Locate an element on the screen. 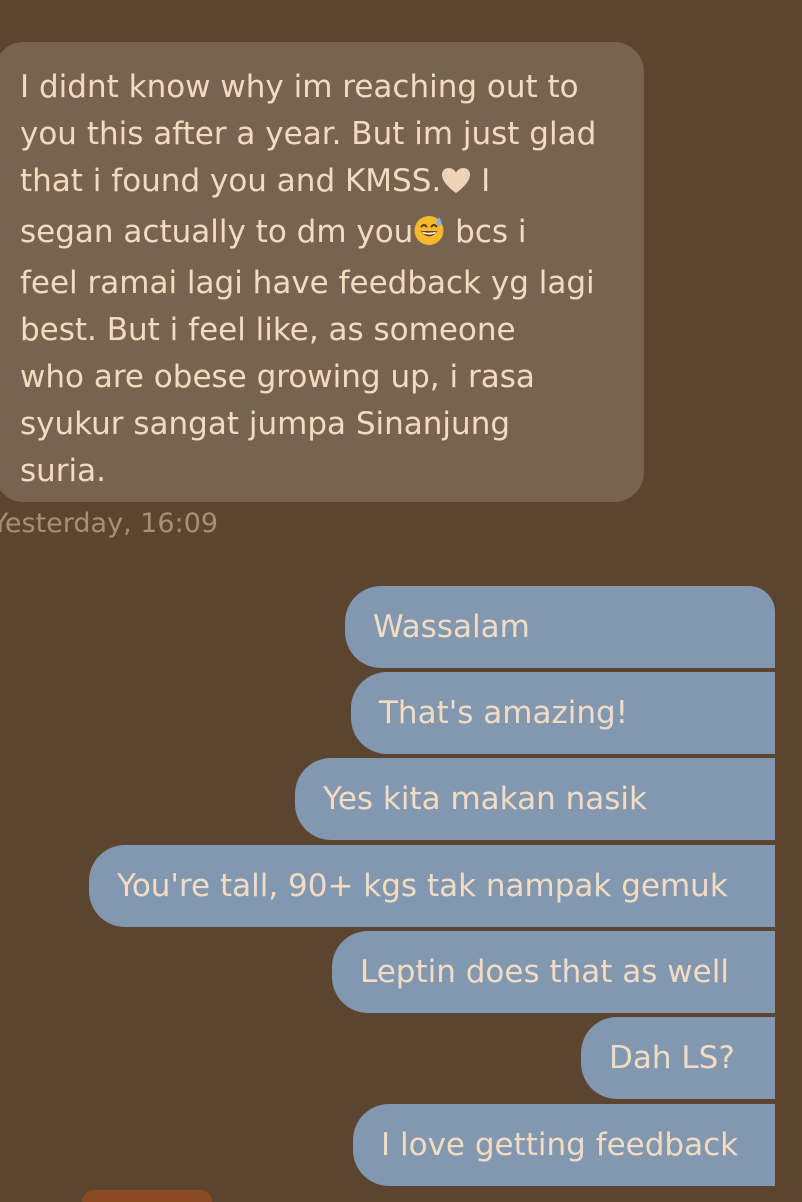  outgoing-message-bubble: That's amazing! is located at coordinates (563, 713).